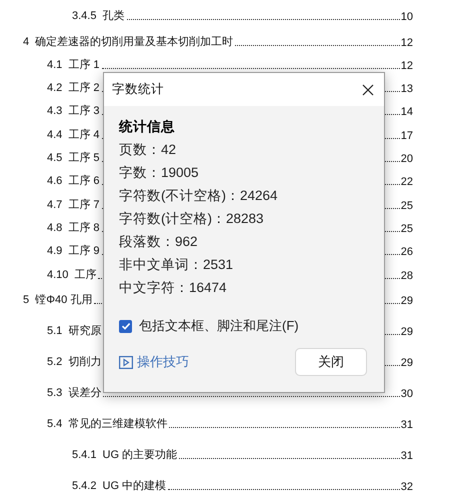 This screenshot has width=453, height=496. Describe the element at coordinates (406, 136) in the screenshot. I see `page-number: 17` at that location.